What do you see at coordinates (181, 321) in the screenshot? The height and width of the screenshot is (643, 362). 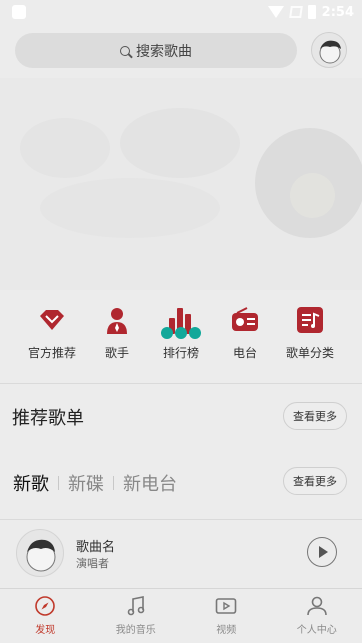 I see `chart-icon` at bounding box center [181, 321].